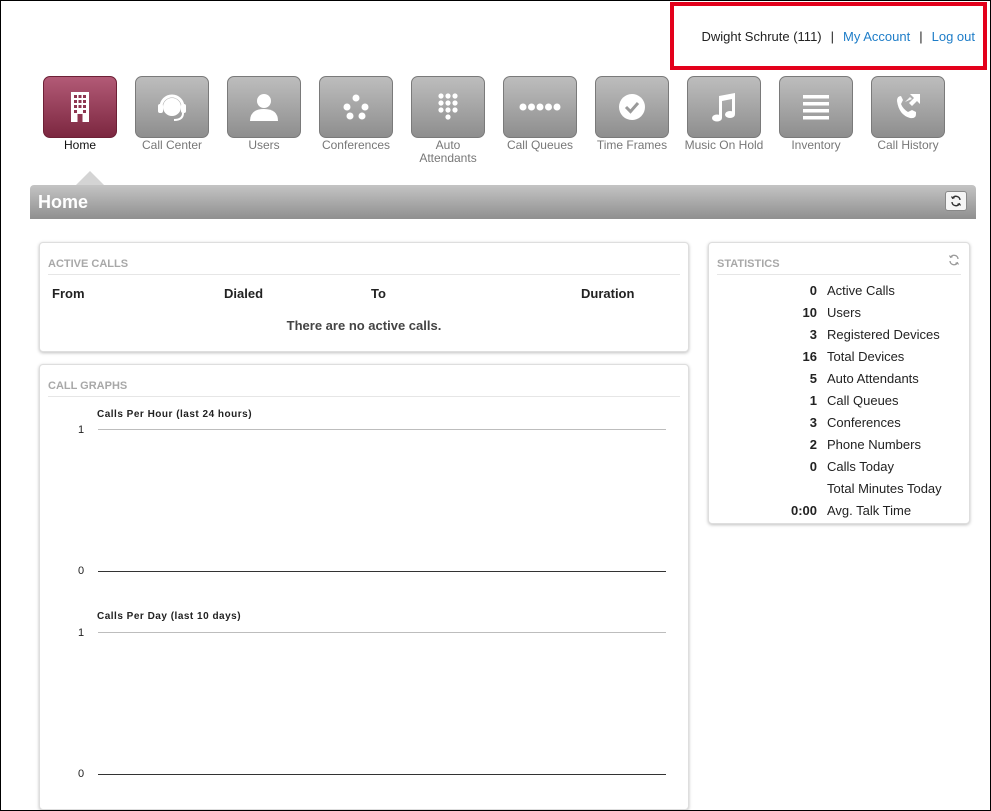  I want to click on stat-value: 0:00, so click(803, 510).